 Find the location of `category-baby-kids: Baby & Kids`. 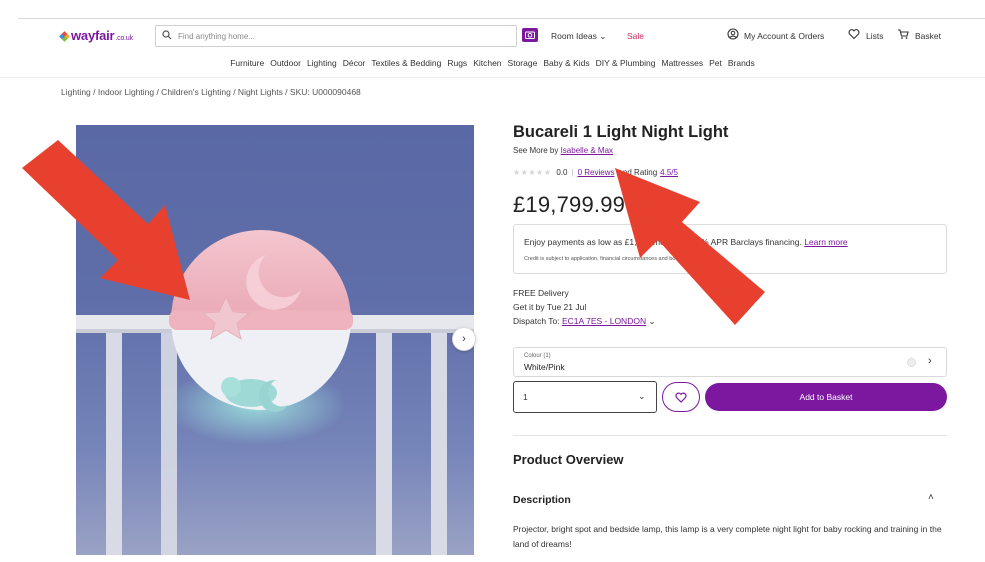

category-baby-kids: Baby & Kids is located at coordinates (566, 66).